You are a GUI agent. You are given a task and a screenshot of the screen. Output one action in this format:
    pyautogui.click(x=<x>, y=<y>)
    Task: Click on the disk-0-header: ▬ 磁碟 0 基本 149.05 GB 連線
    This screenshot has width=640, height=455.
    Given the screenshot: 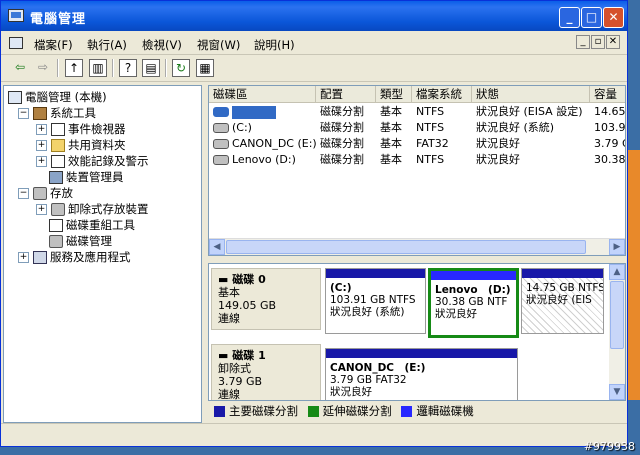 What is the action you would take?
    pyautogui.click(x=266, y=299)
    